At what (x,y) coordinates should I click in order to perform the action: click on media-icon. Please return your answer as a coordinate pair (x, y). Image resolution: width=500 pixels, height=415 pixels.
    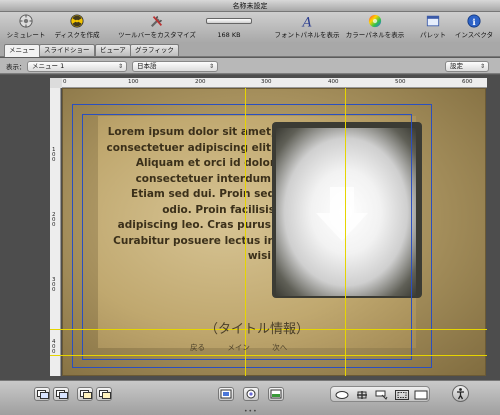
    Looking at the image, I should click on (276, 394).